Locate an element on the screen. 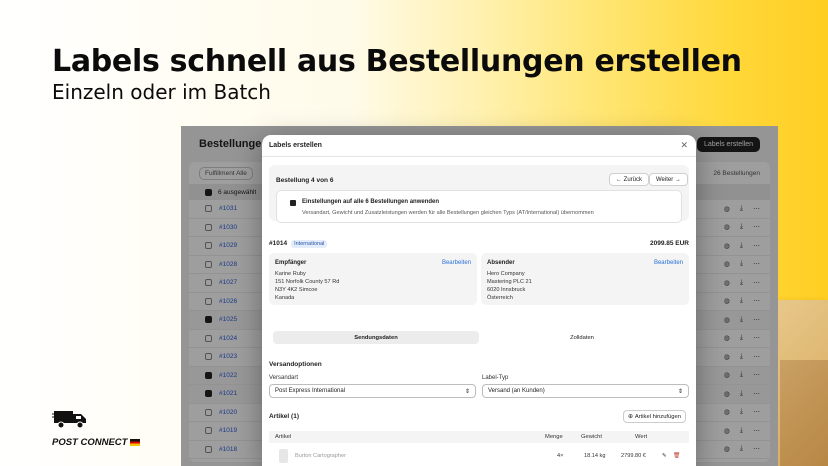  shipping-method-value: Post Express International is located at coordinates (310, 391).